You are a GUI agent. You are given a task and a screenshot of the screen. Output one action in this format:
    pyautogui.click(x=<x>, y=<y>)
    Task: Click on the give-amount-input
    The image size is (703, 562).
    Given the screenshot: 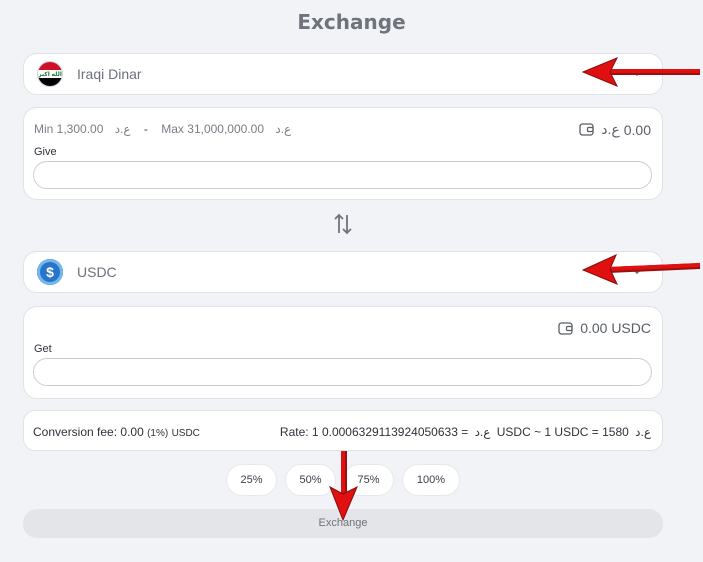 What is the action you would take?
    pyautogui.click(x=342, y=175)
    